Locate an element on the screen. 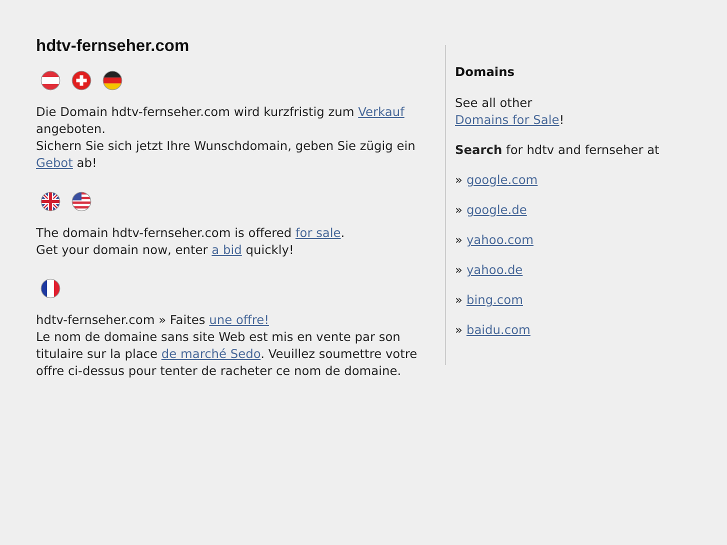 Image resolution: width=727 pixels, height=545 pixels. paragraph-text: The domain hdtv-fernseher.com is offered for sale. is located at coordinates (191, 233).